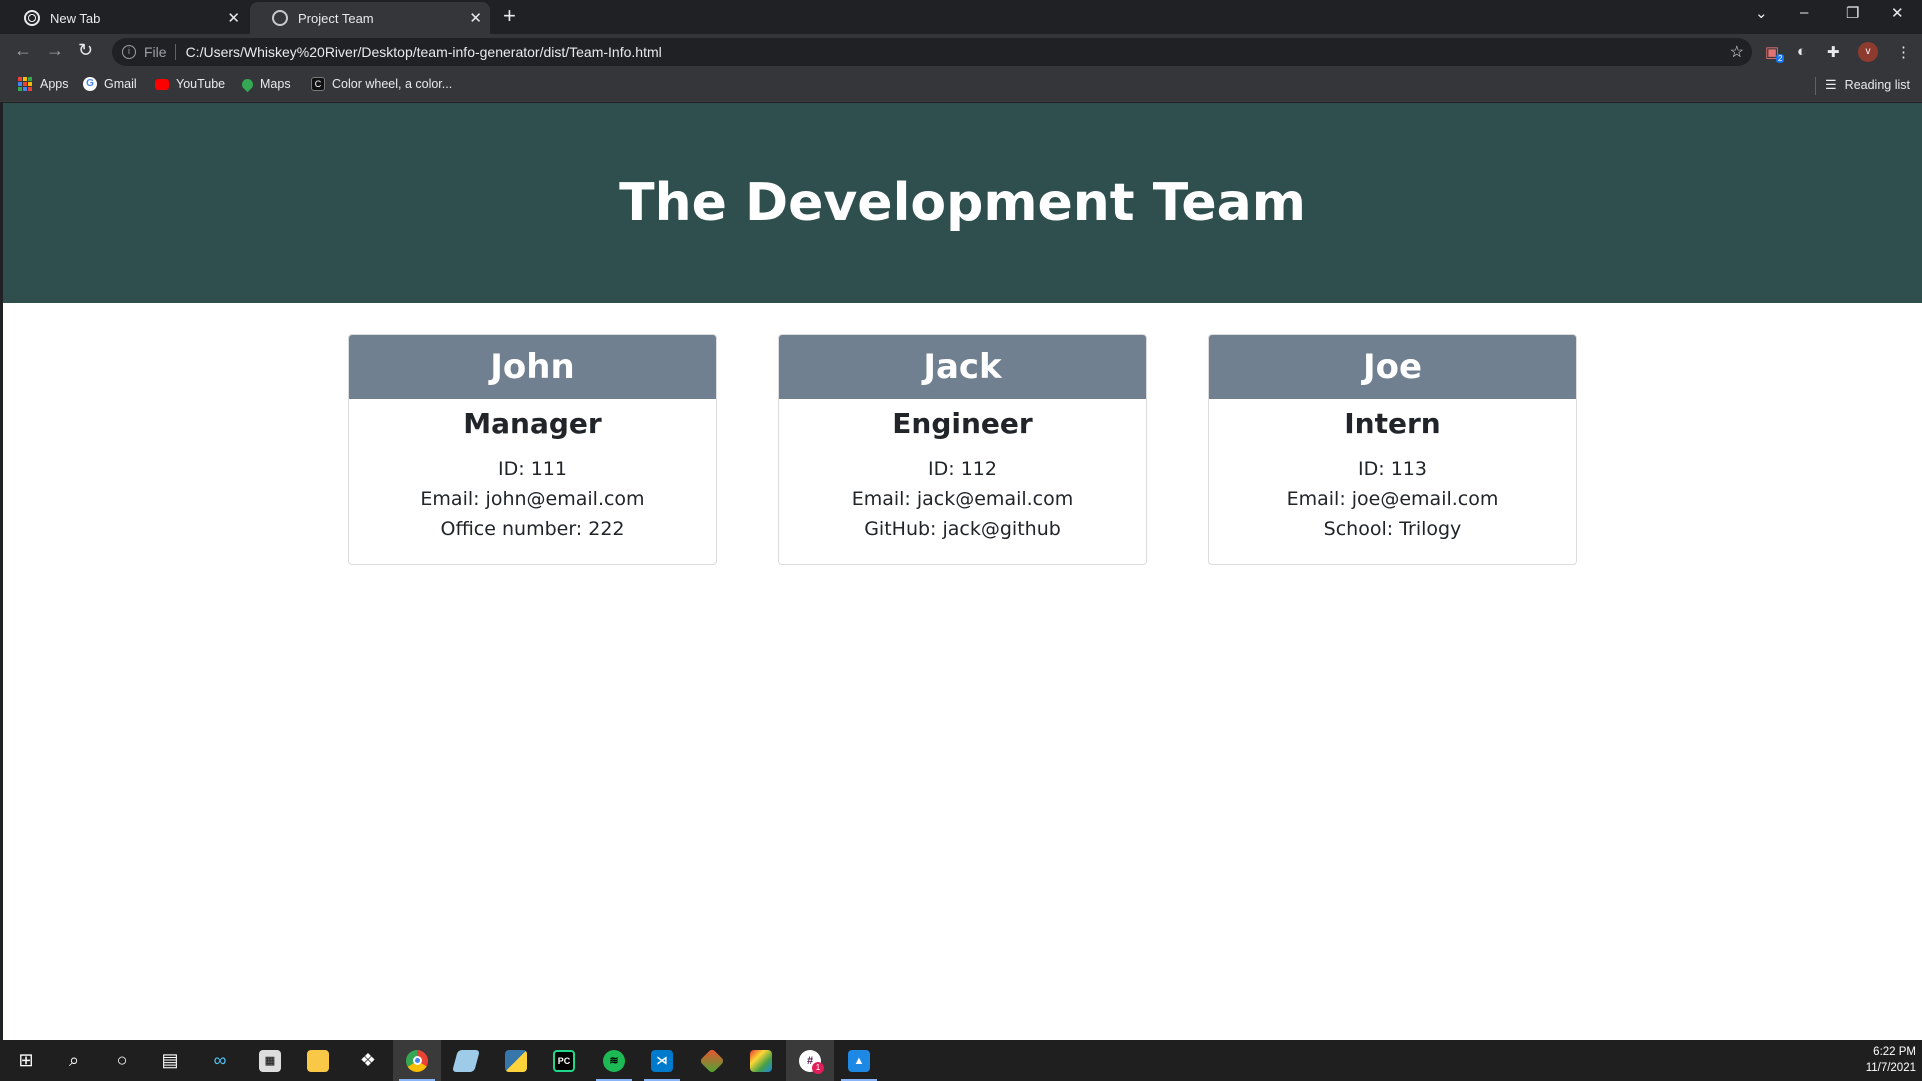 This screenshot has height=1081, width=1922. I want to click on bookmark-apps: Apps, so click(43, 84).